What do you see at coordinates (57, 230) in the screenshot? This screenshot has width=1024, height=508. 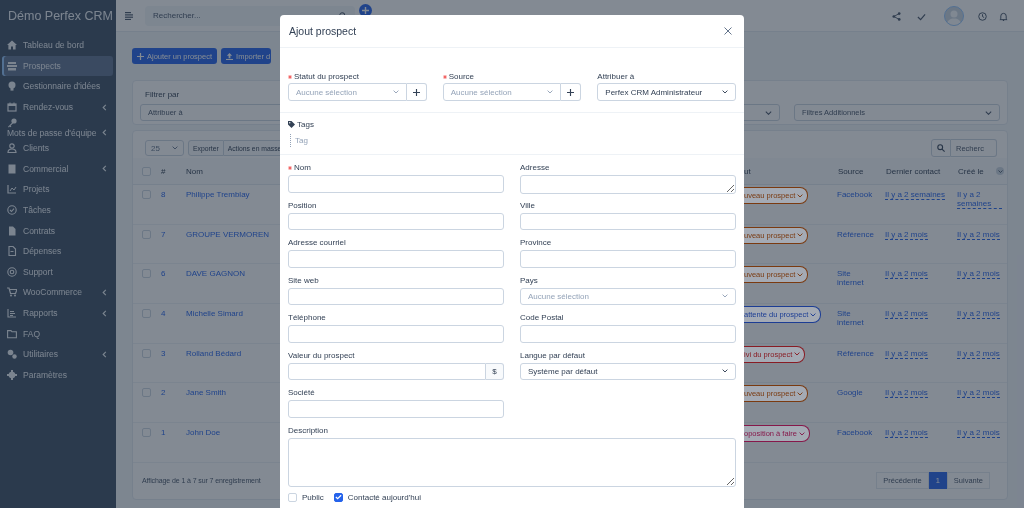 I see `sidebar-item: Contrats` at bounding box center [57, 230].